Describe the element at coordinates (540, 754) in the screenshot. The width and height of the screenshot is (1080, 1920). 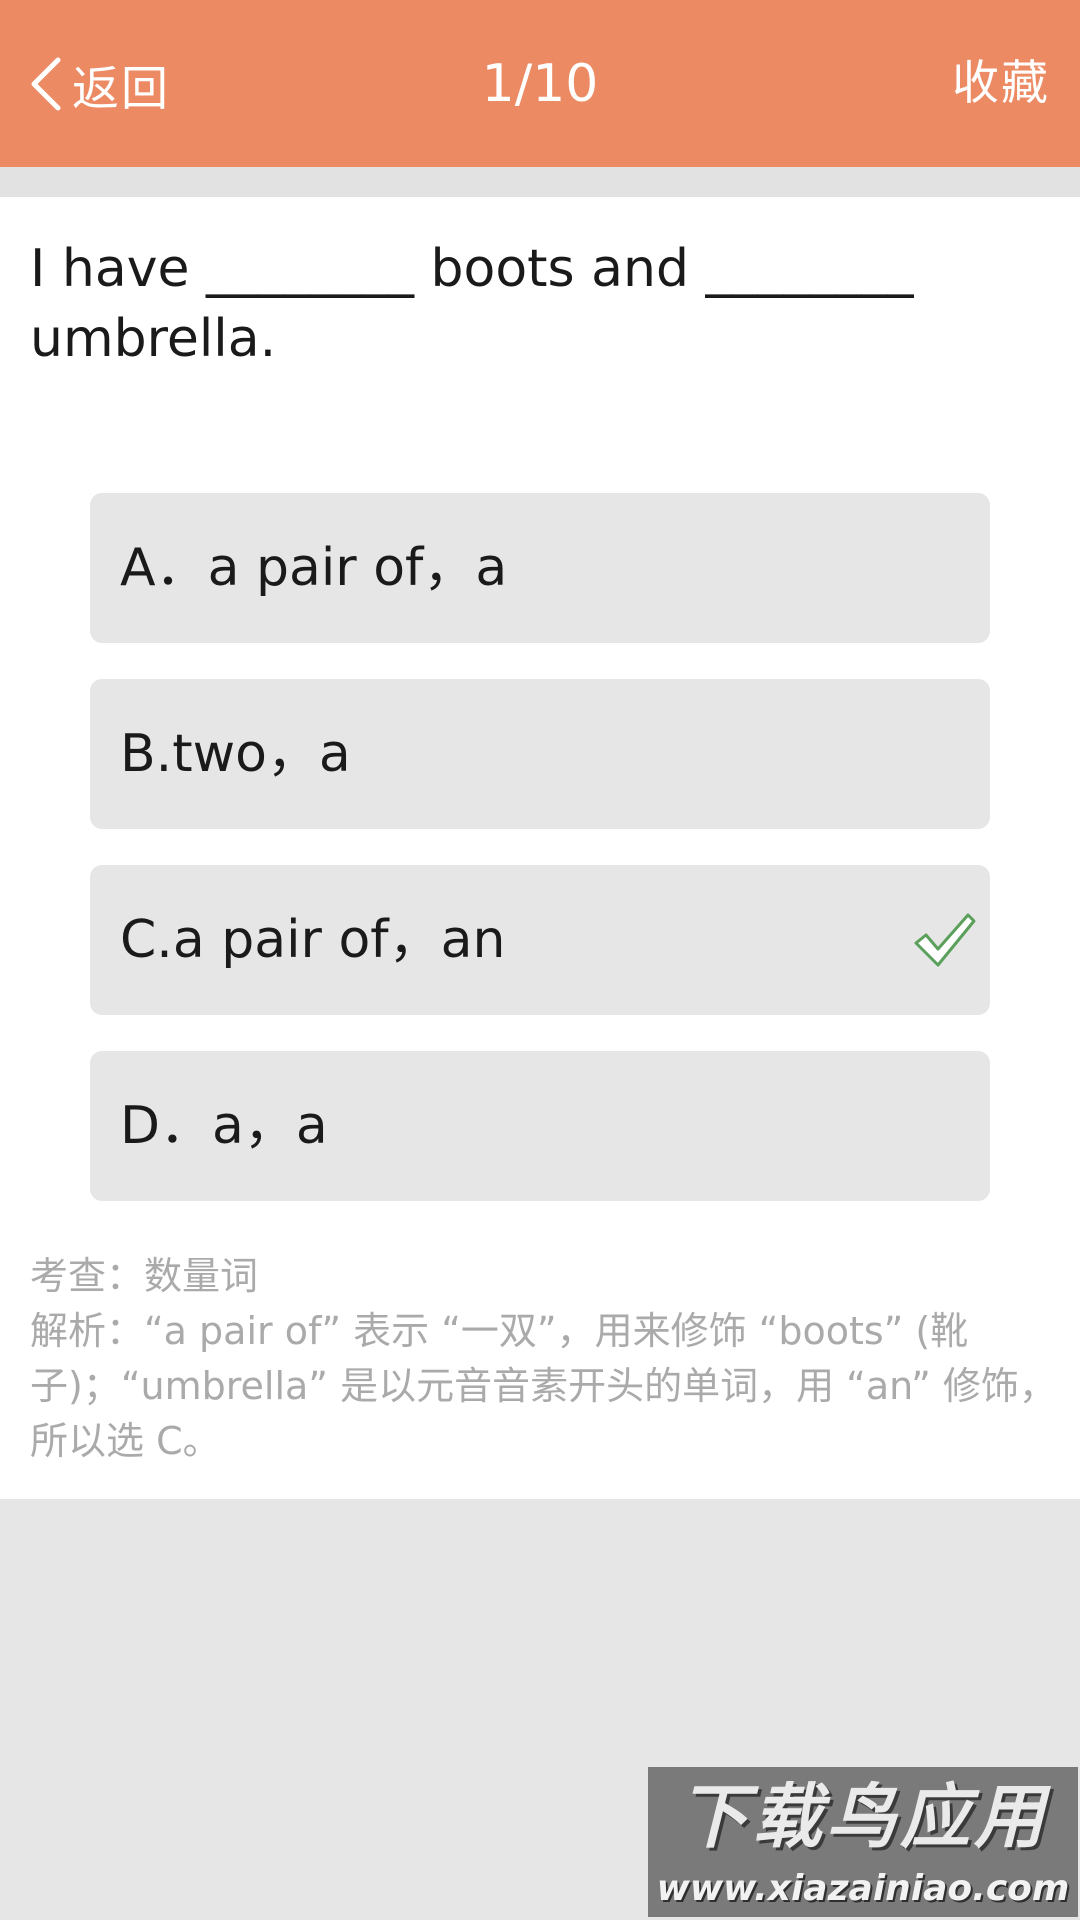
I see `option-b: B.two，a` at that location.